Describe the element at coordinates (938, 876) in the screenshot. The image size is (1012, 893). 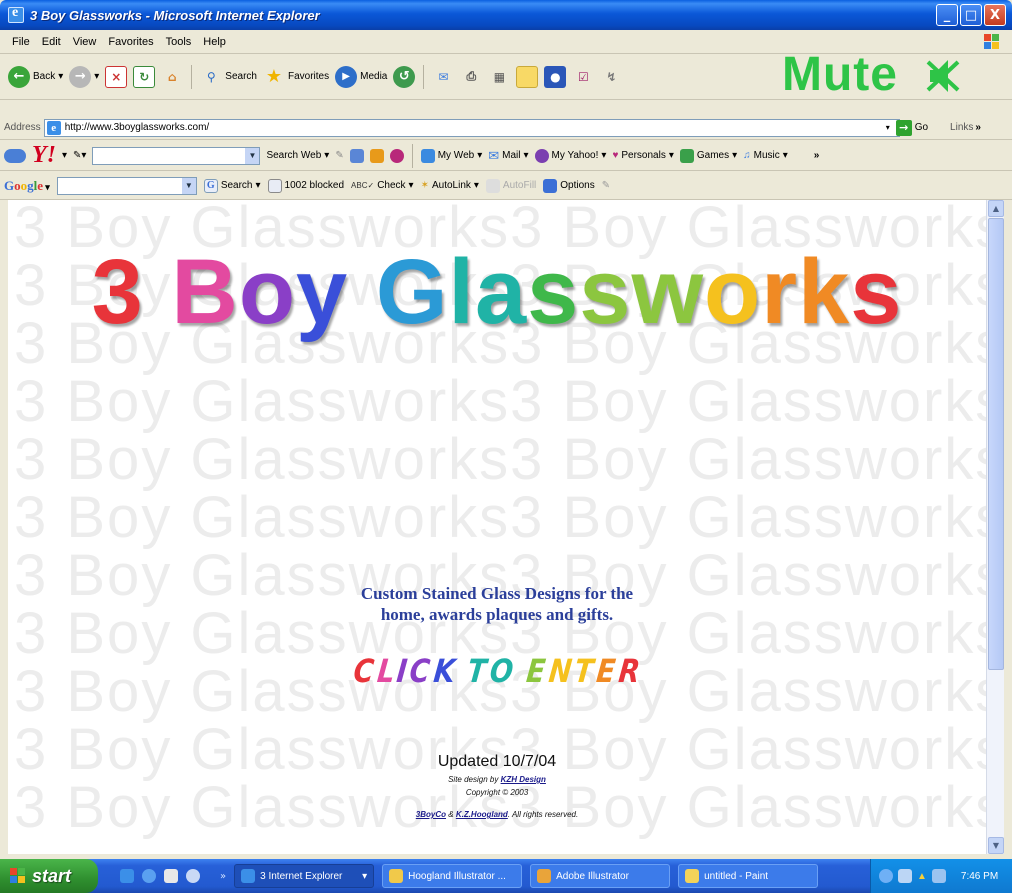
I see `volume-icon` at that location.